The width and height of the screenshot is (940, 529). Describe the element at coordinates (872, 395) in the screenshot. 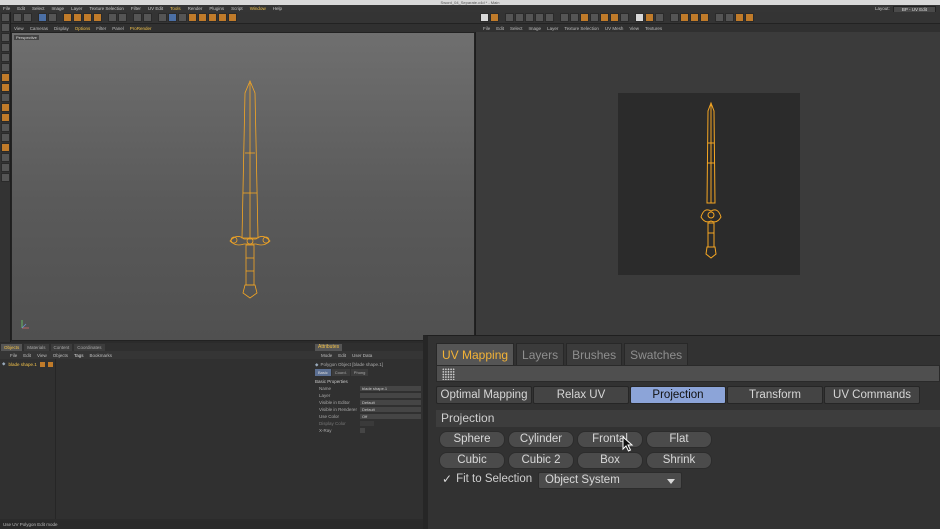

I see `subtab-uv-commands: UV Commands` at that location.